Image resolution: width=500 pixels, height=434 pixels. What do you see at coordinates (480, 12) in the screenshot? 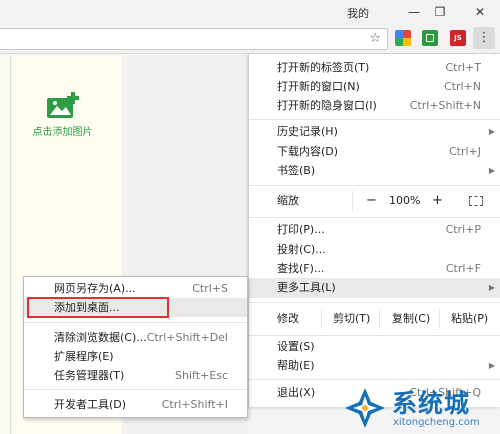
I see `close-button: ✕` at bounding box center [480, 12].